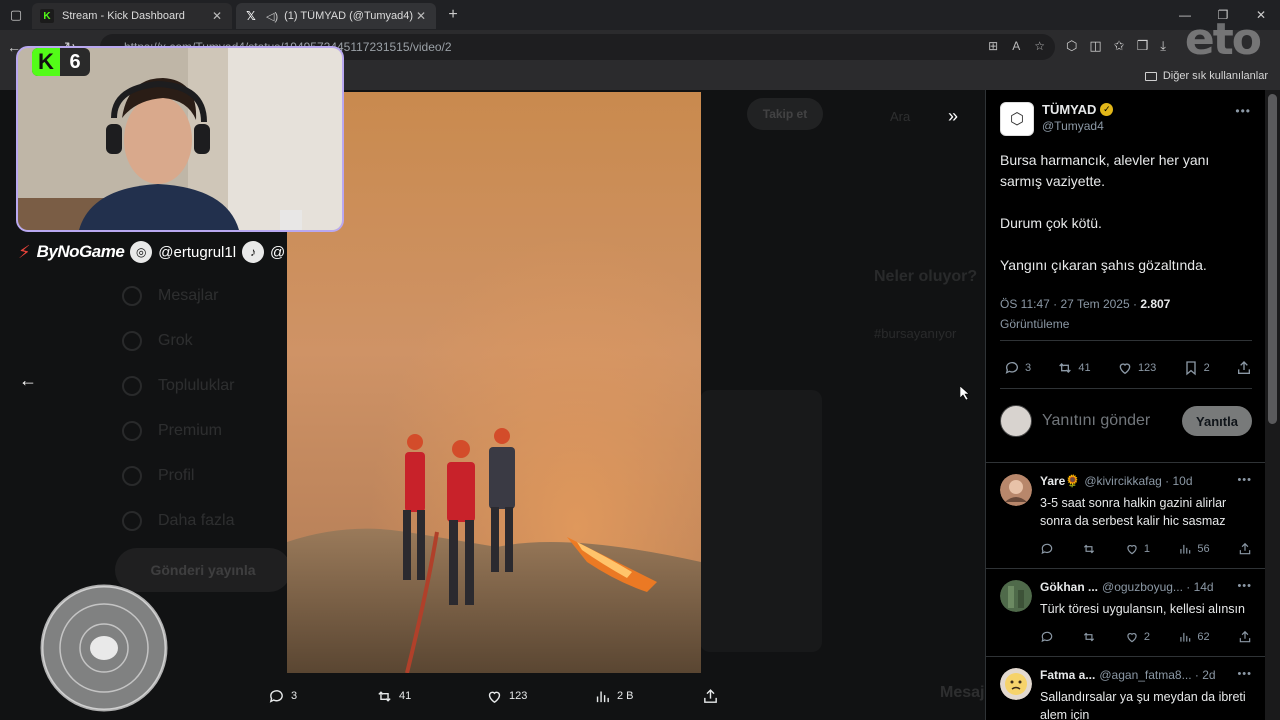  I want to click on like-button: 123, so click(1136, 368).